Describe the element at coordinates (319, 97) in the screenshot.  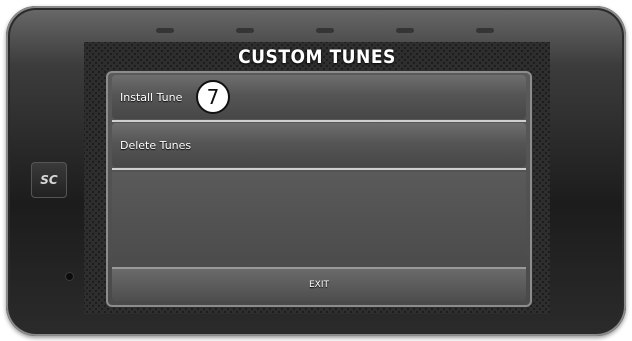
I see `install-tune-button: Install Tune` at that location.